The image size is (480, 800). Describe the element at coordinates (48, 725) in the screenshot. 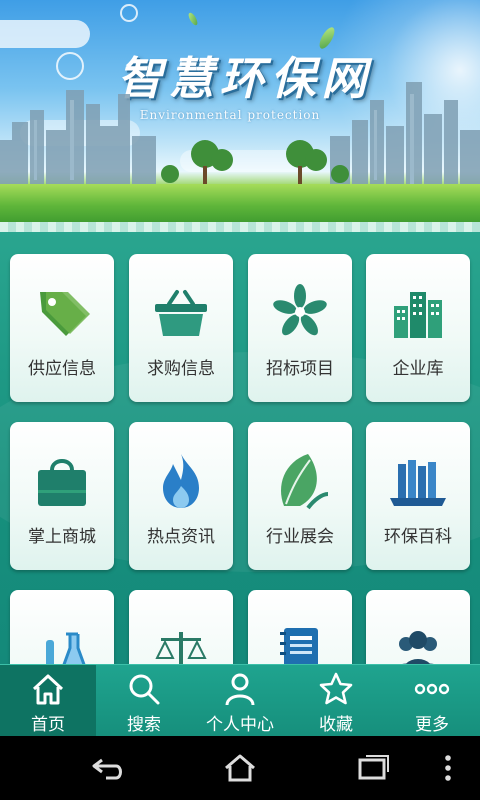

I see `tab-label: 首页` at that location.